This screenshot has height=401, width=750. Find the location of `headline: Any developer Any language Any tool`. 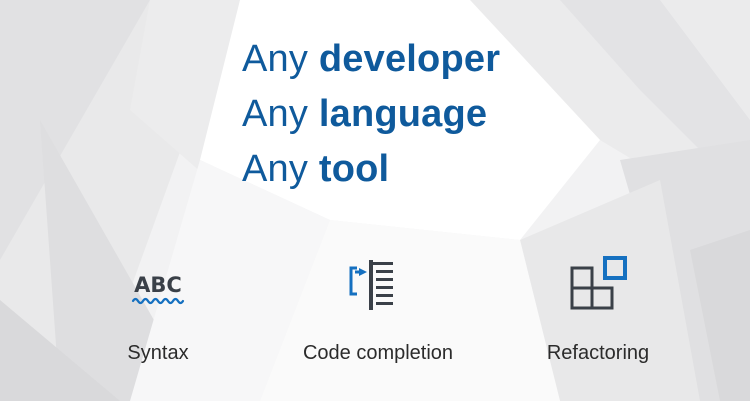

headline: Any developer Any language Any tool is located at coordinates (371, 114).